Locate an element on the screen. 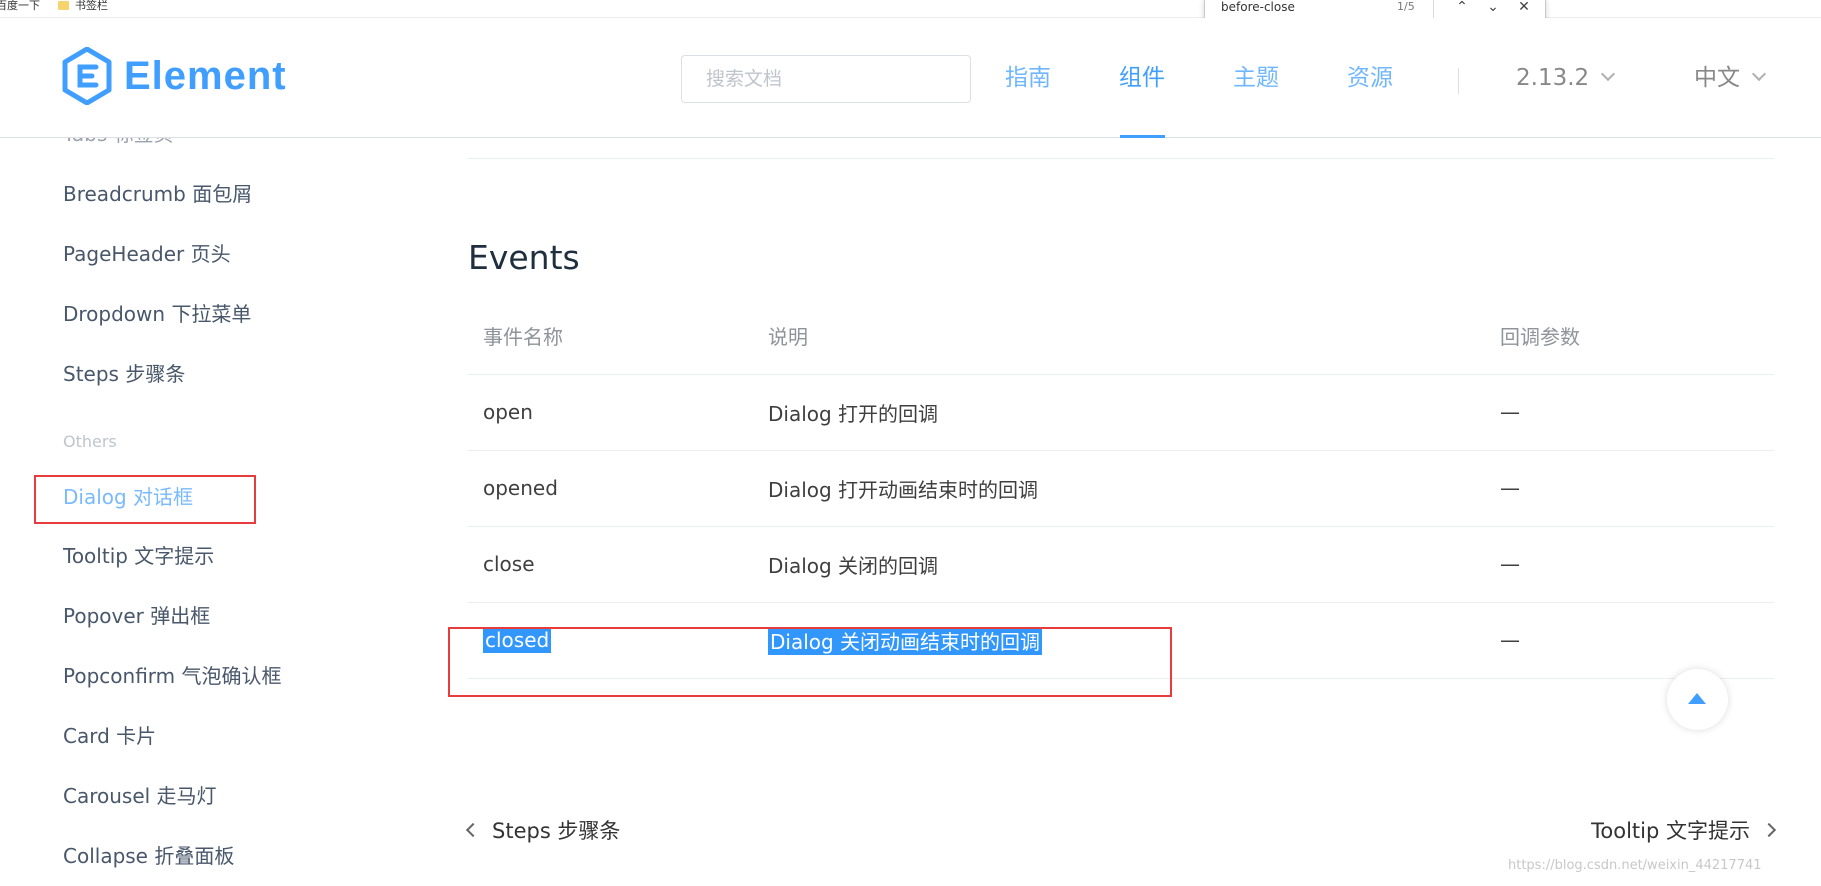  logo: Element is located at coordinates (177, 76).